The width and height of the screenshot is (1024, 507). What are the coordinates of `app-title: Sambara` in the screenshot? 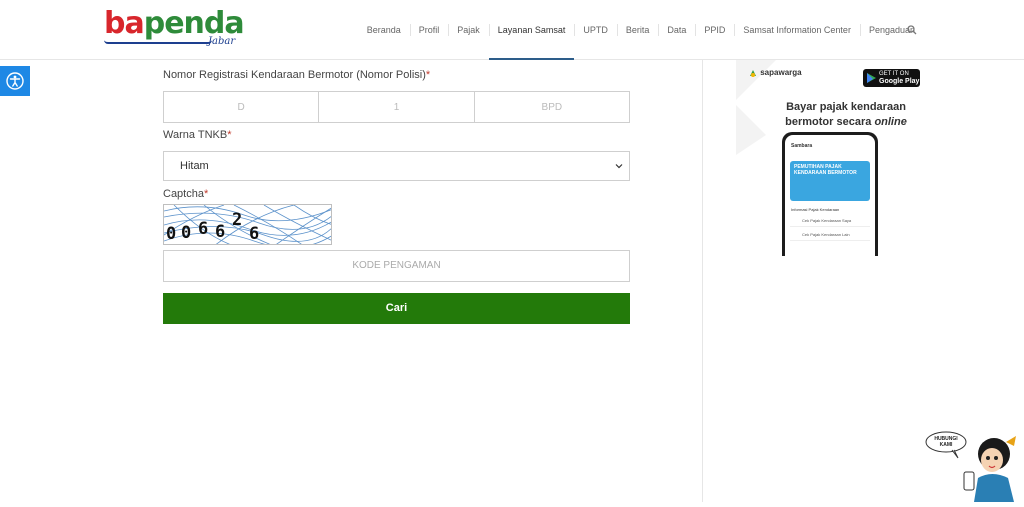 It's located at (802, 146).